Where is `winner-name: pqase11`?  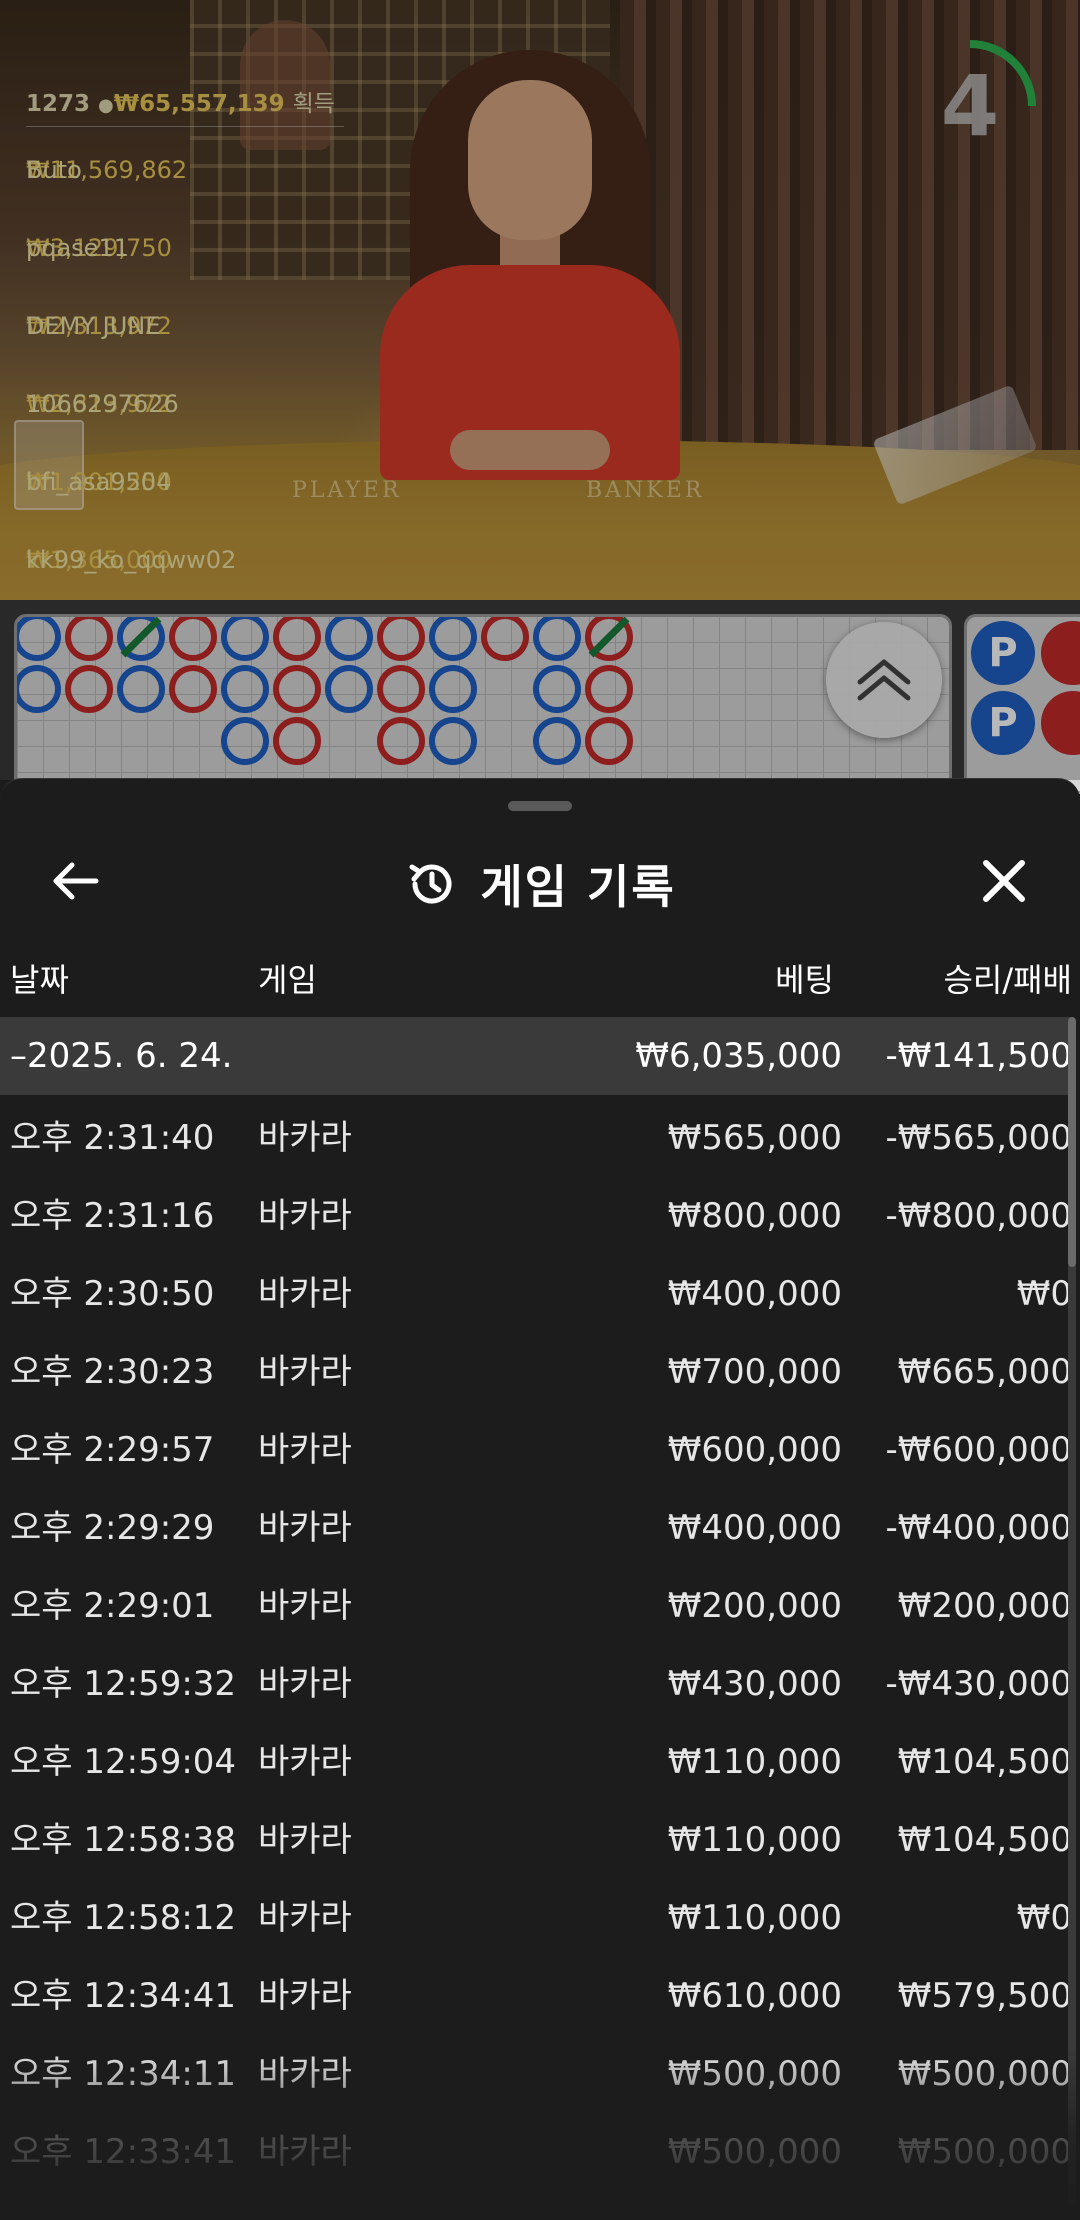
winner-name: pqase11 is located at coordinates (77, 248).